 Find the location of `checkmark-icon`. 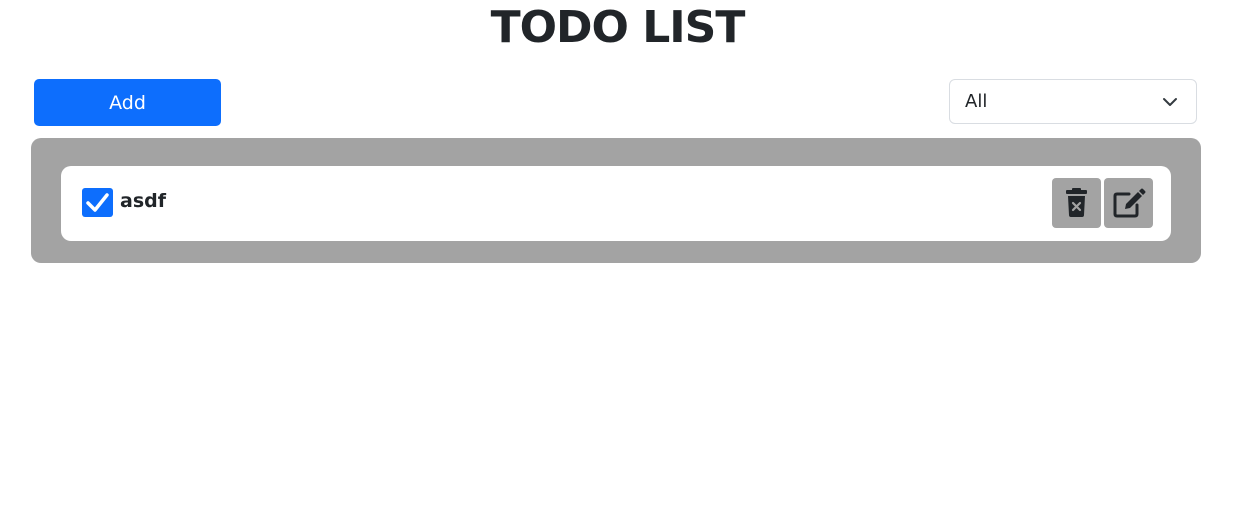

checkmark-icon is located at coordinates (97, 202).